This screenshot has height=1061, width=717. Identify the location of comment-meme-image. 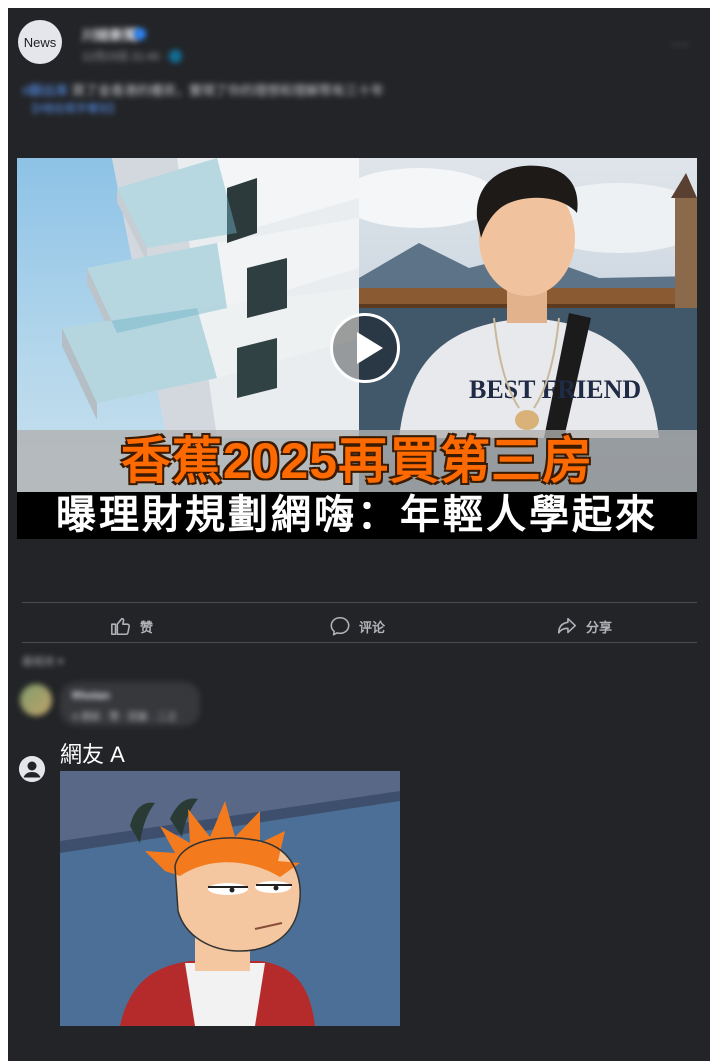
(230, 898).